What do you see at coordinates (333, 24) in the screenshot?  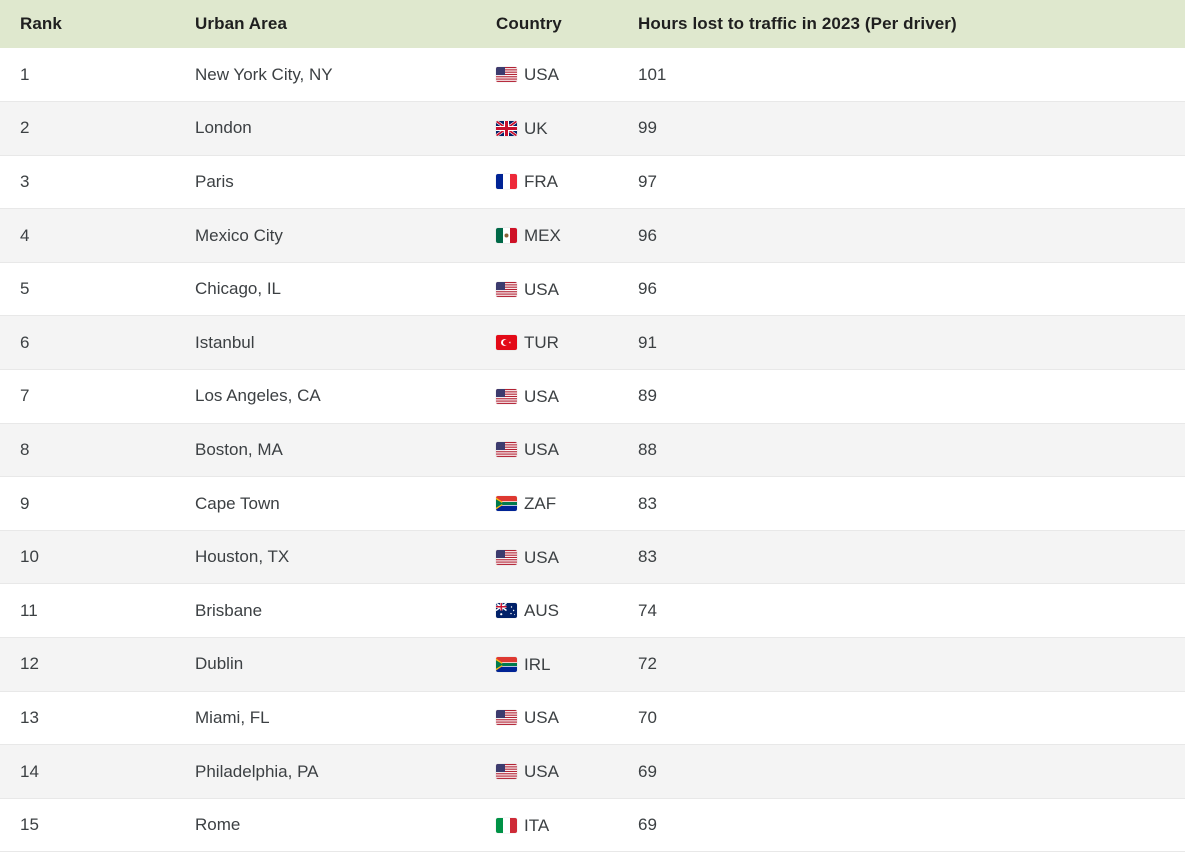 I see `column-header-urban-area: Urban Area` at bounding box center [333, 24].